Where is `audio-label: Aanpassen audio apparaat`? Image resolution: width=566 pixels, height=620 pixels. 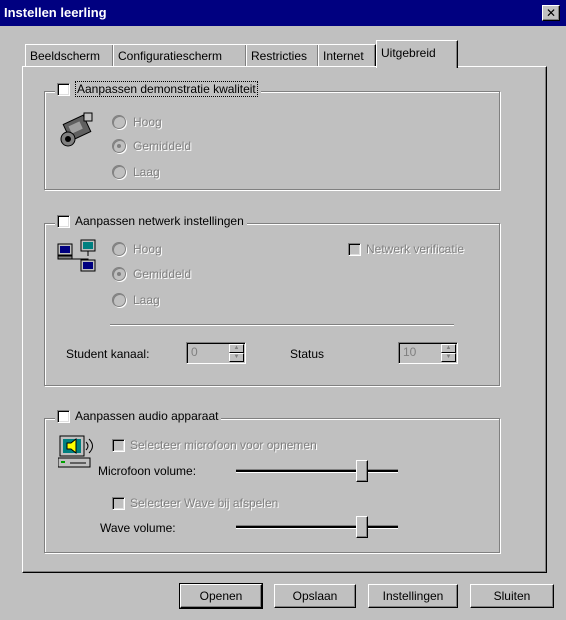
audio-label: Aanpassen audio apparaat is located at coordinates (146, 416).